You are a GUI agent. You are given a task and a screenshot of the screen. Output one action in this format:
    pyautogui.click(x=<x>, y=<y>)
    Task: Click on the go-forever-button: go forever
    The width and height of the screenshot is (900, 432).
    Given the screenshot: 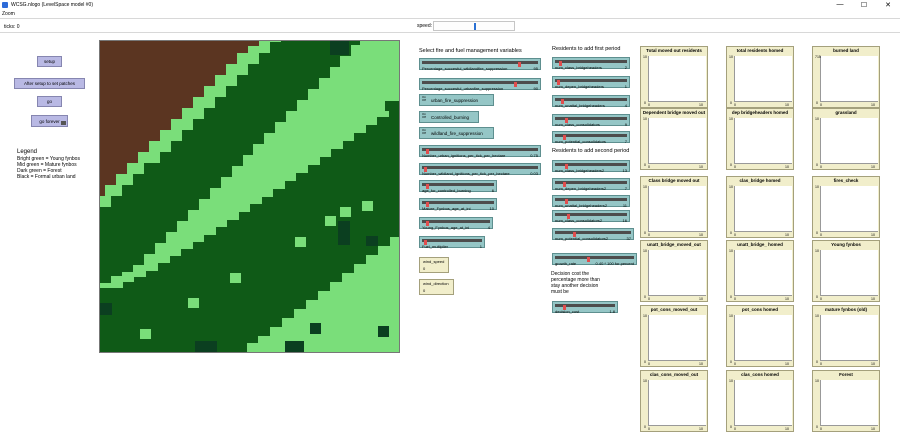 What is the action you would take?
    pyautogui.click(x=49, y=121)
    